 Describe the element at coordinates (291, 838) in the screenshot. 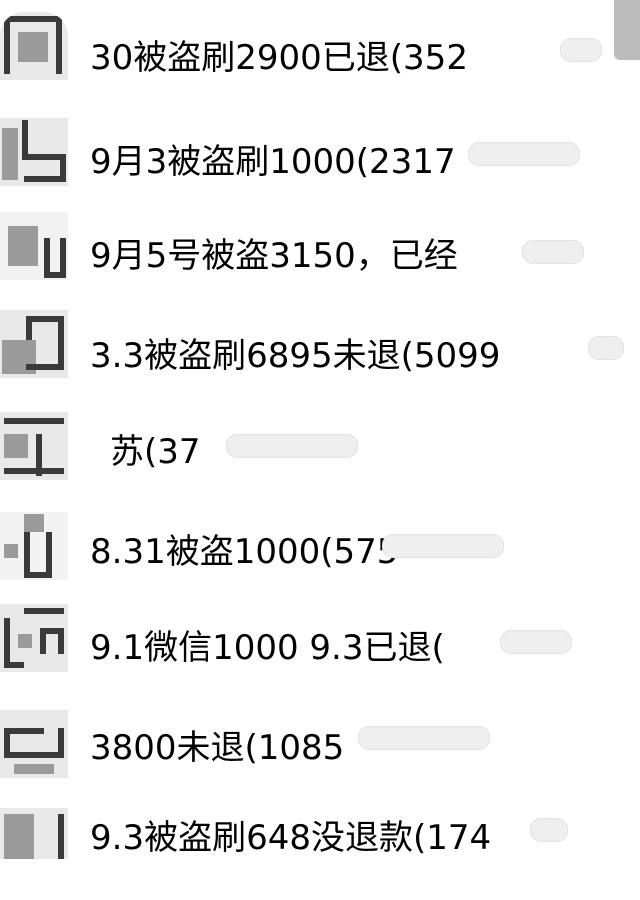

I see `contact-name: 9.3被盗刷648没退款(174` at that location.